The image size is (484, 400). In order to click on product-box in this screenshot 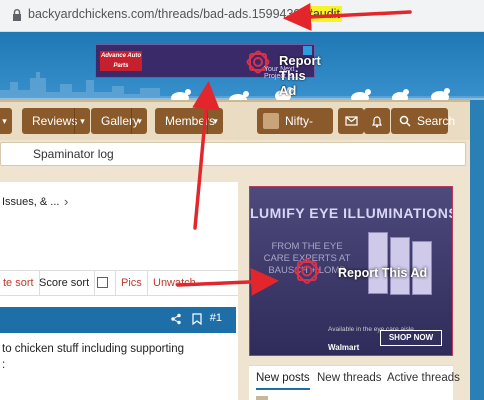, I will do `click(378, 263)`.